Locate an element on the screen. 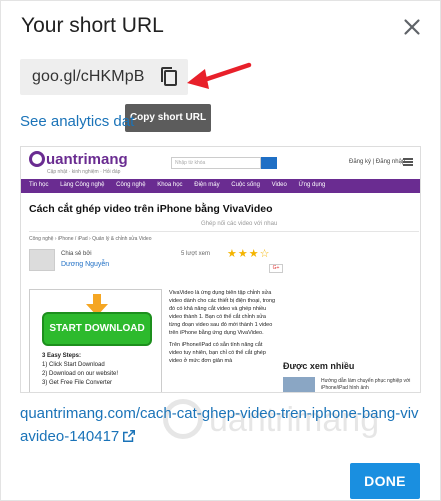 Image resolution: width=441 pixels, height=501 pixels. preview-divider is located at coordinates (224, 231).